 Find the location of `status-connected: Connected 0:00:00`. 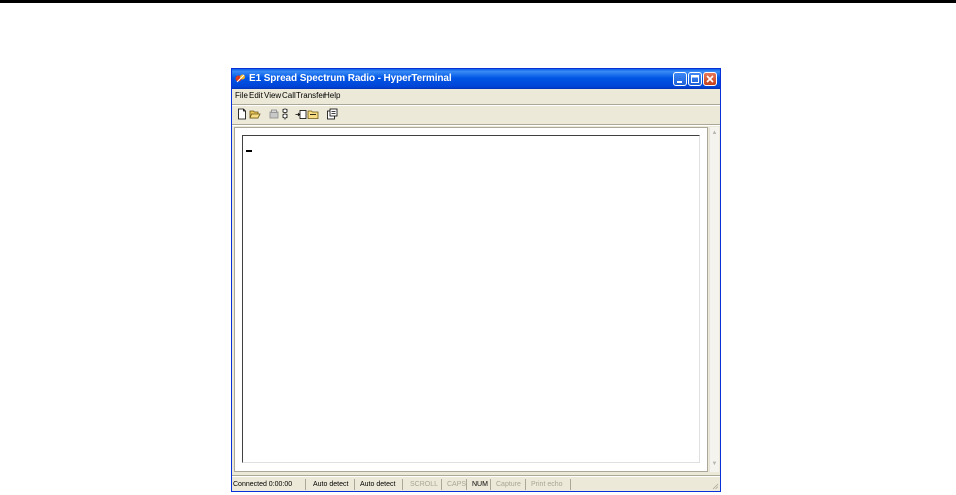

status-connected: Connected 0:00:00 is located at coordinates (263, 484).